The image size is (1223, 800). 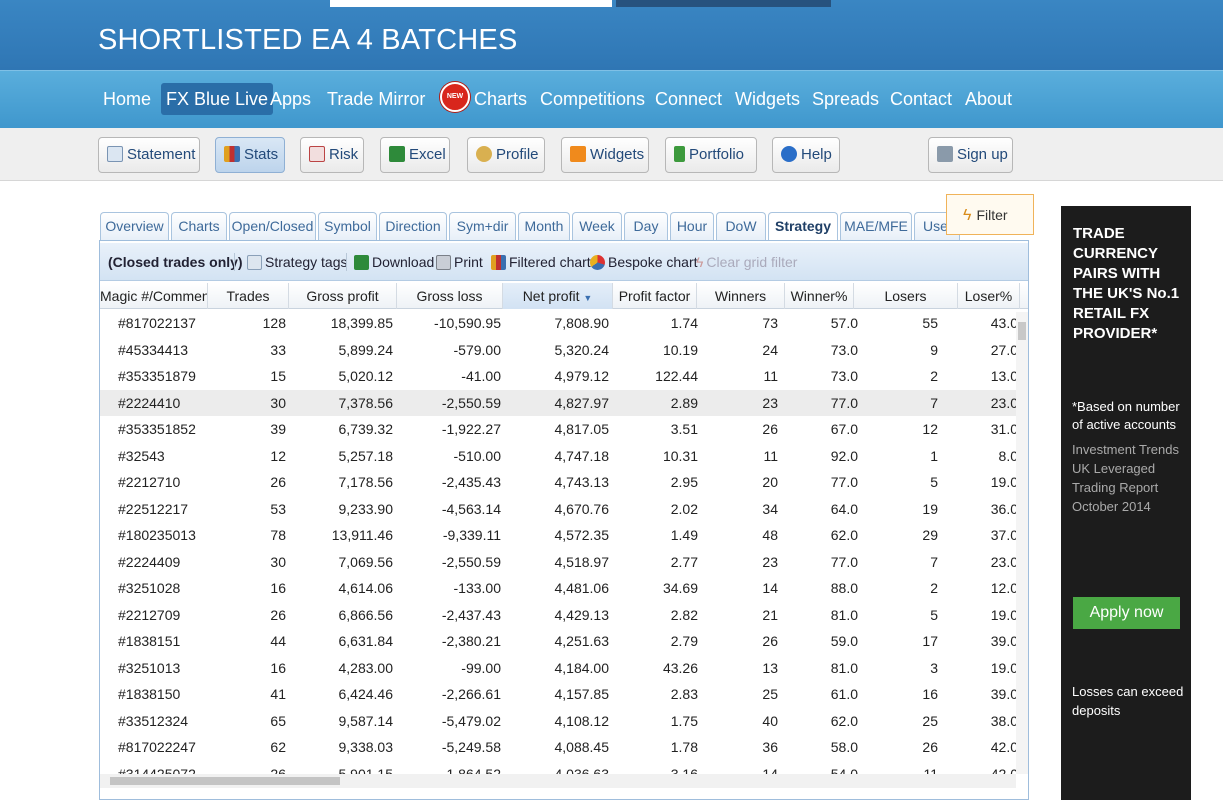 I want to click on bespoke-chart-button: Bespoke chart, so click(x=644, y=262).